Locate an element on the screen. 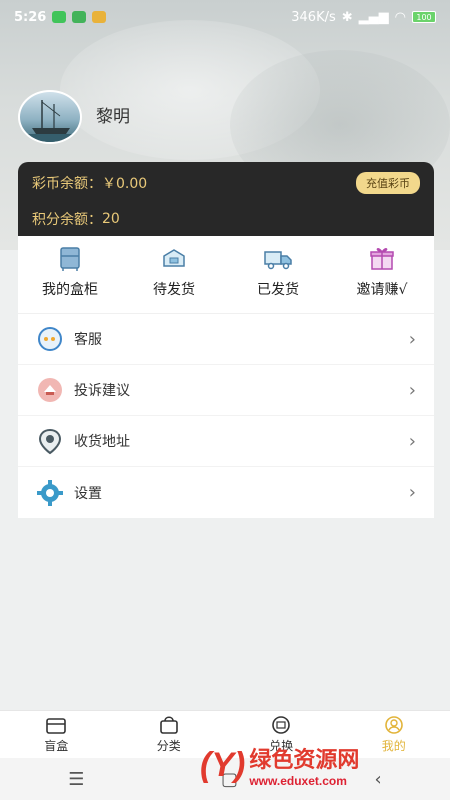 The image size is (450, 800). coin-balance-row: 彩币余额： ￥0.00 充值彩币 is located at coordinates (226, 183).